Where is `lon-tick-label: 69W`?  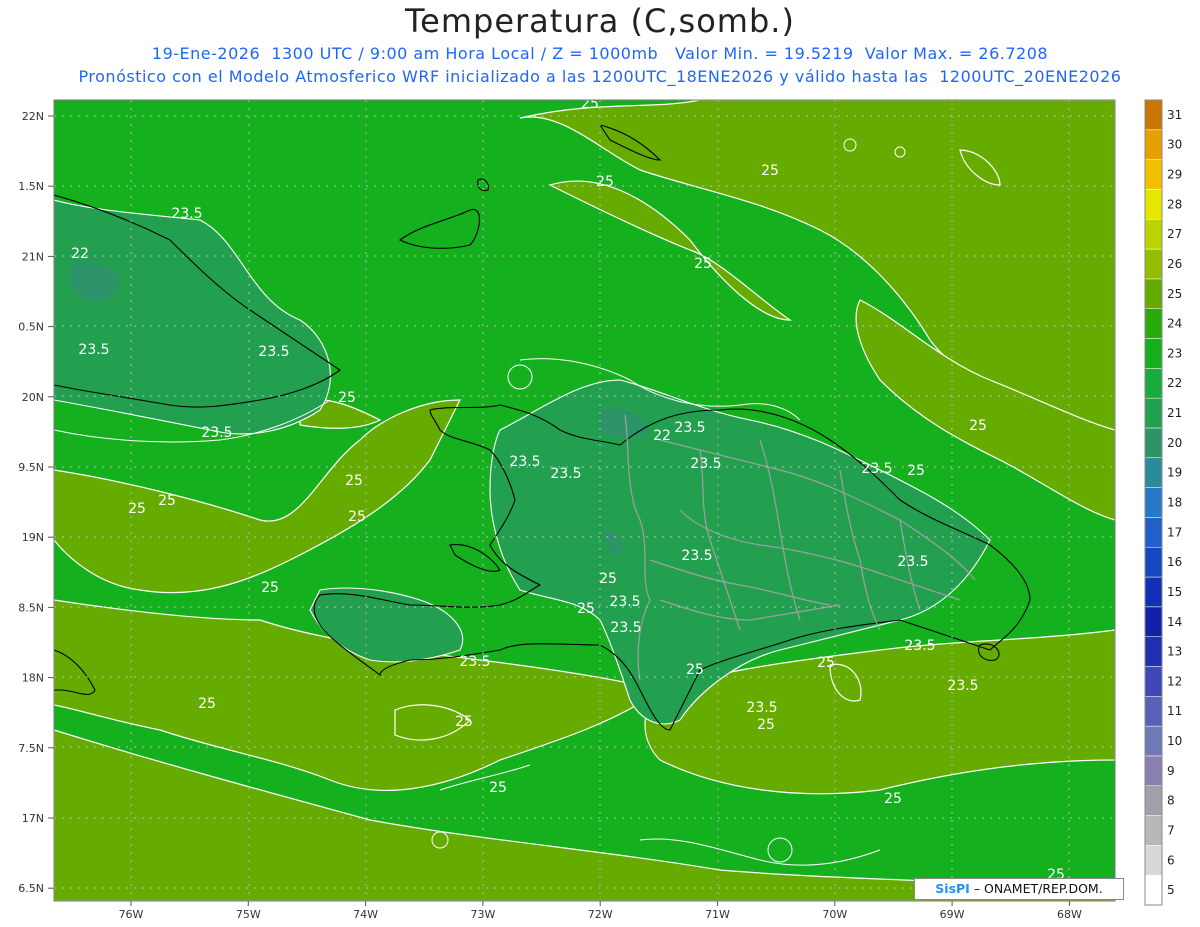
lon-tick-label: 69W is located at coordinates (952, 914).